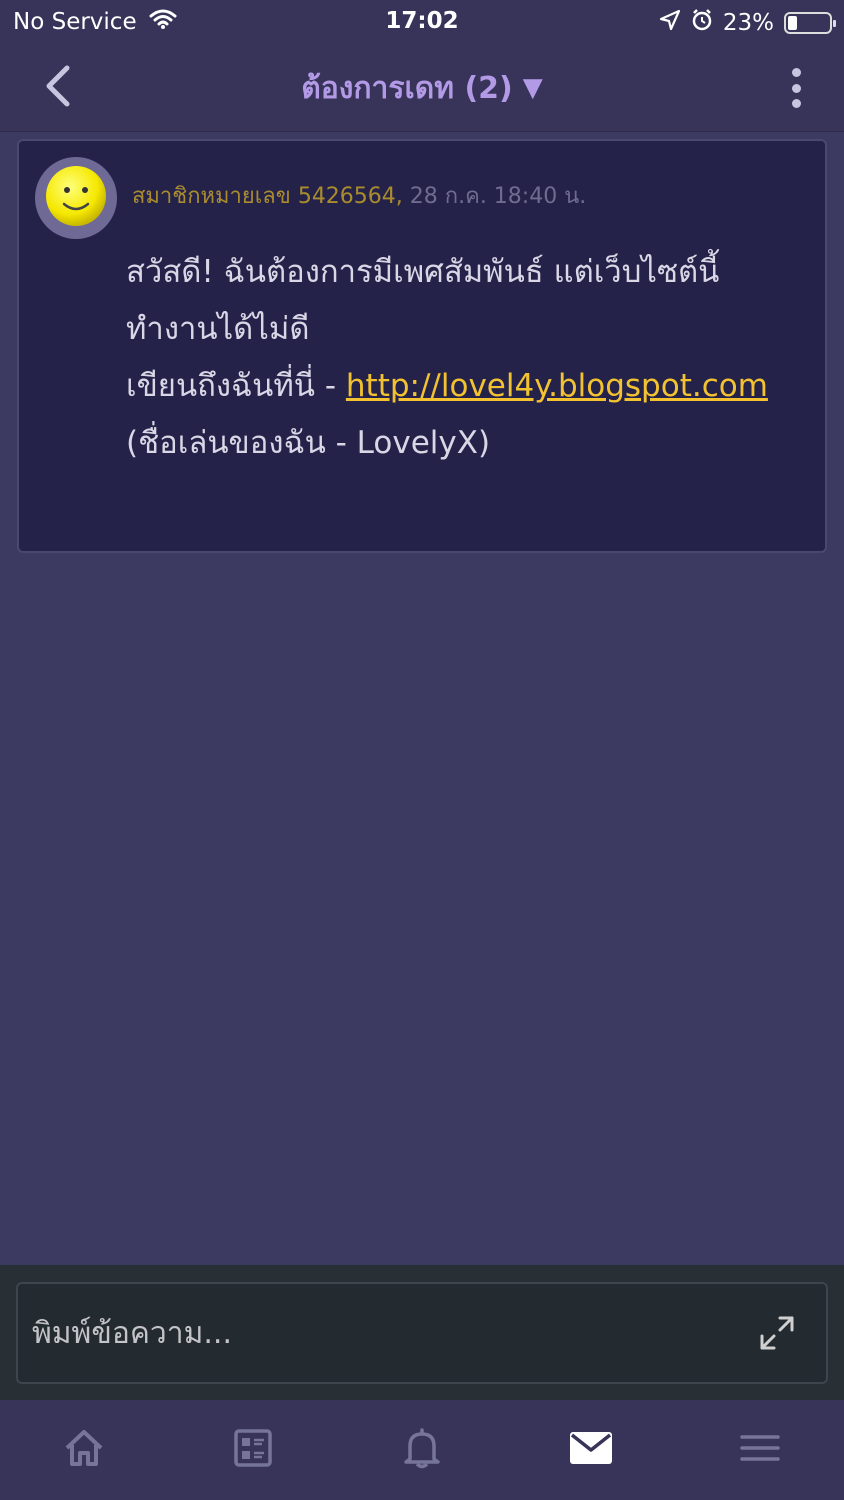 Image resolution: width=844 pixels, height=1500 pixels. Describe the element at coordinates (796, 72) in the screenshot. I see `more-vertical-icon` at that location.